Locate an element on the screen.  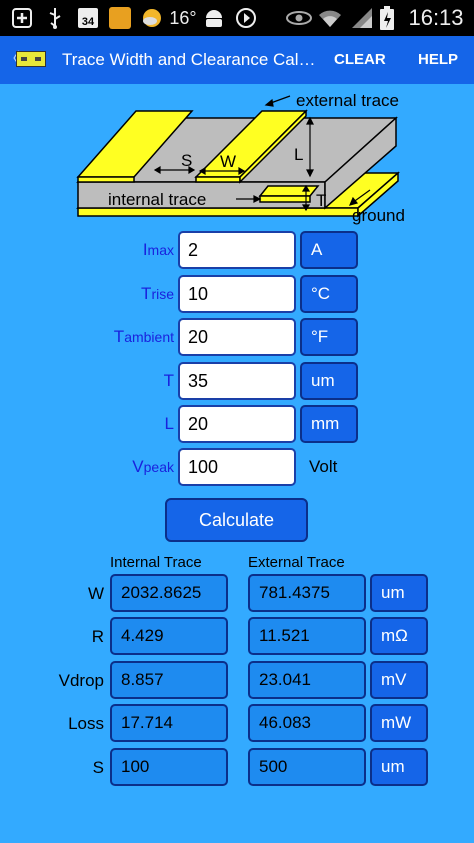
result-unit-vdrop-button: mV is located at coordinates (399, 680).